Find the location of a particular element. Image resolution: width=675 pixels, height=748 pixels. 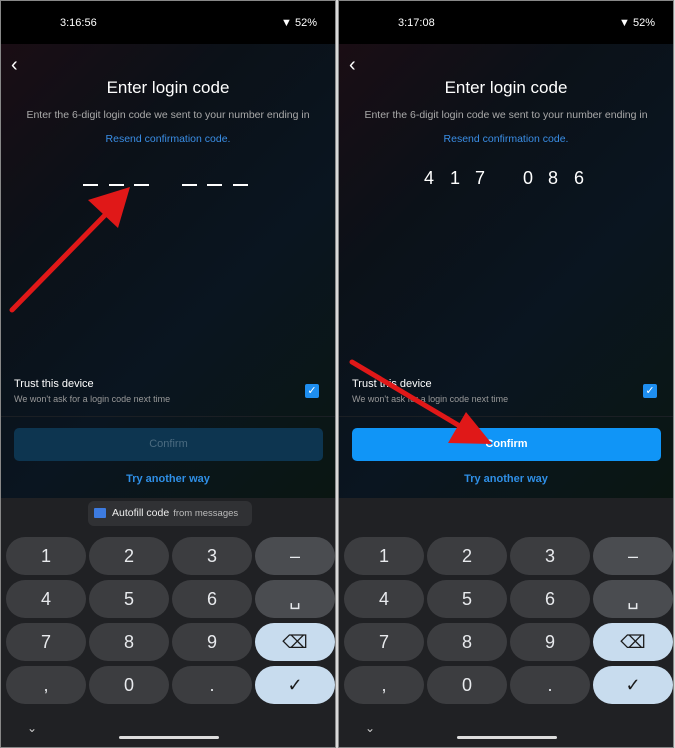

status-bar: 3:16:56 ▼ 52% is located at coordinates (168, 22).